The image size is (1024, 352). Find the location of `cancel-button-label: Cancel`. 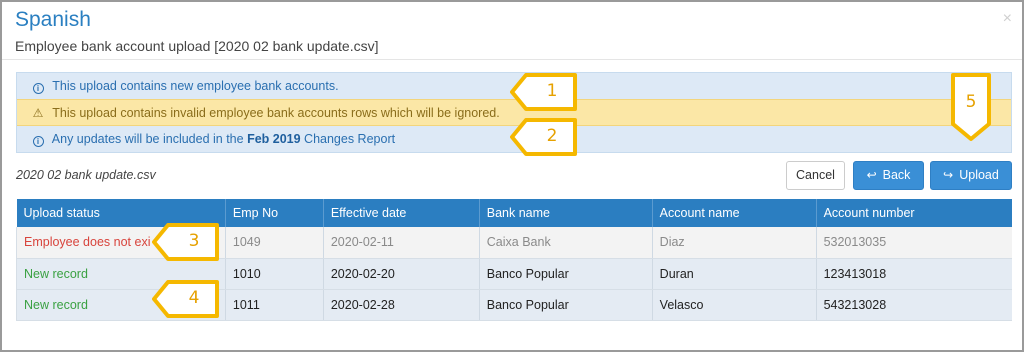

cancel-button-label: Cancel is located at coordinates (815, 175).